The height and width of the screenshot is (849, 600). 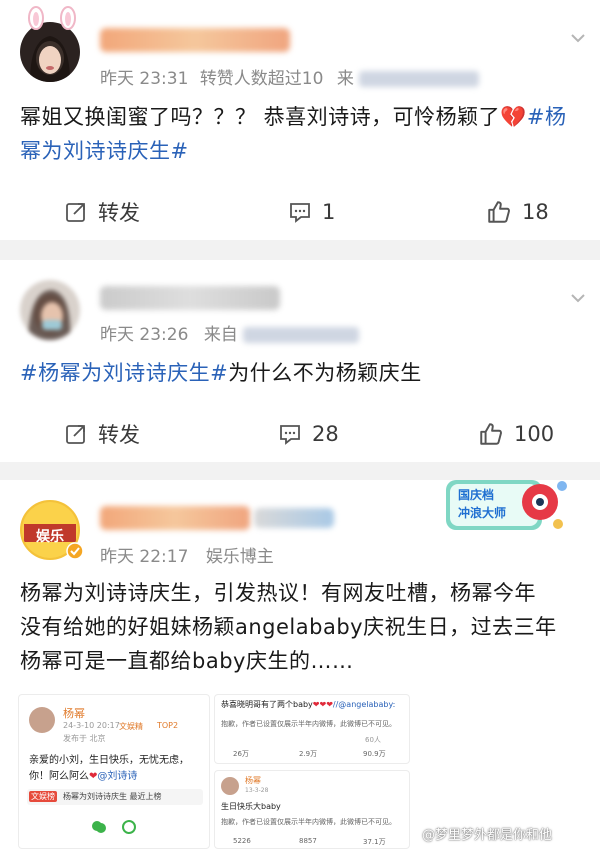 What do you see at coordinates (168, 725) in the screenshot?
I see `shot-tag2: TOP2` at bounding box center [168, 725].